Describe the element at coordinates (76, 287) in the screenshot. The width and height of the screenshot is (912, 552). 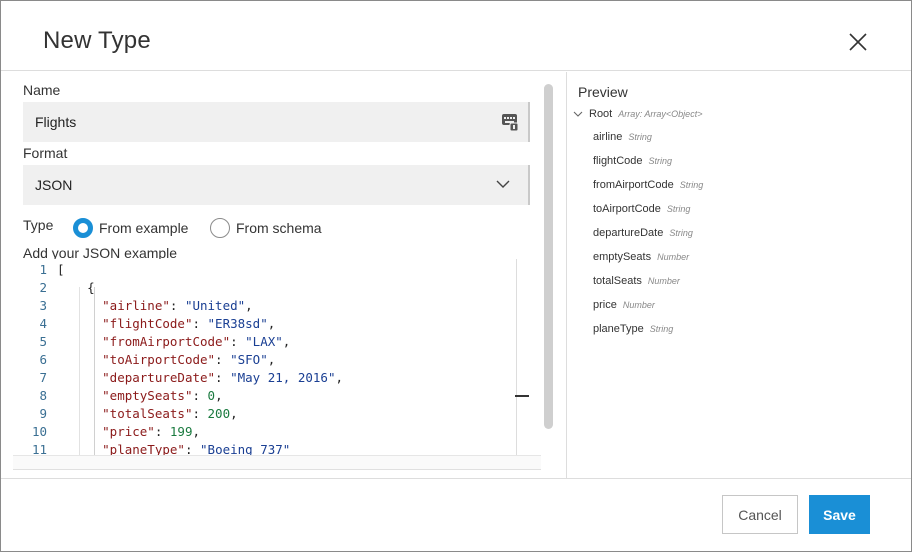
I see `code-line: {` at that location.